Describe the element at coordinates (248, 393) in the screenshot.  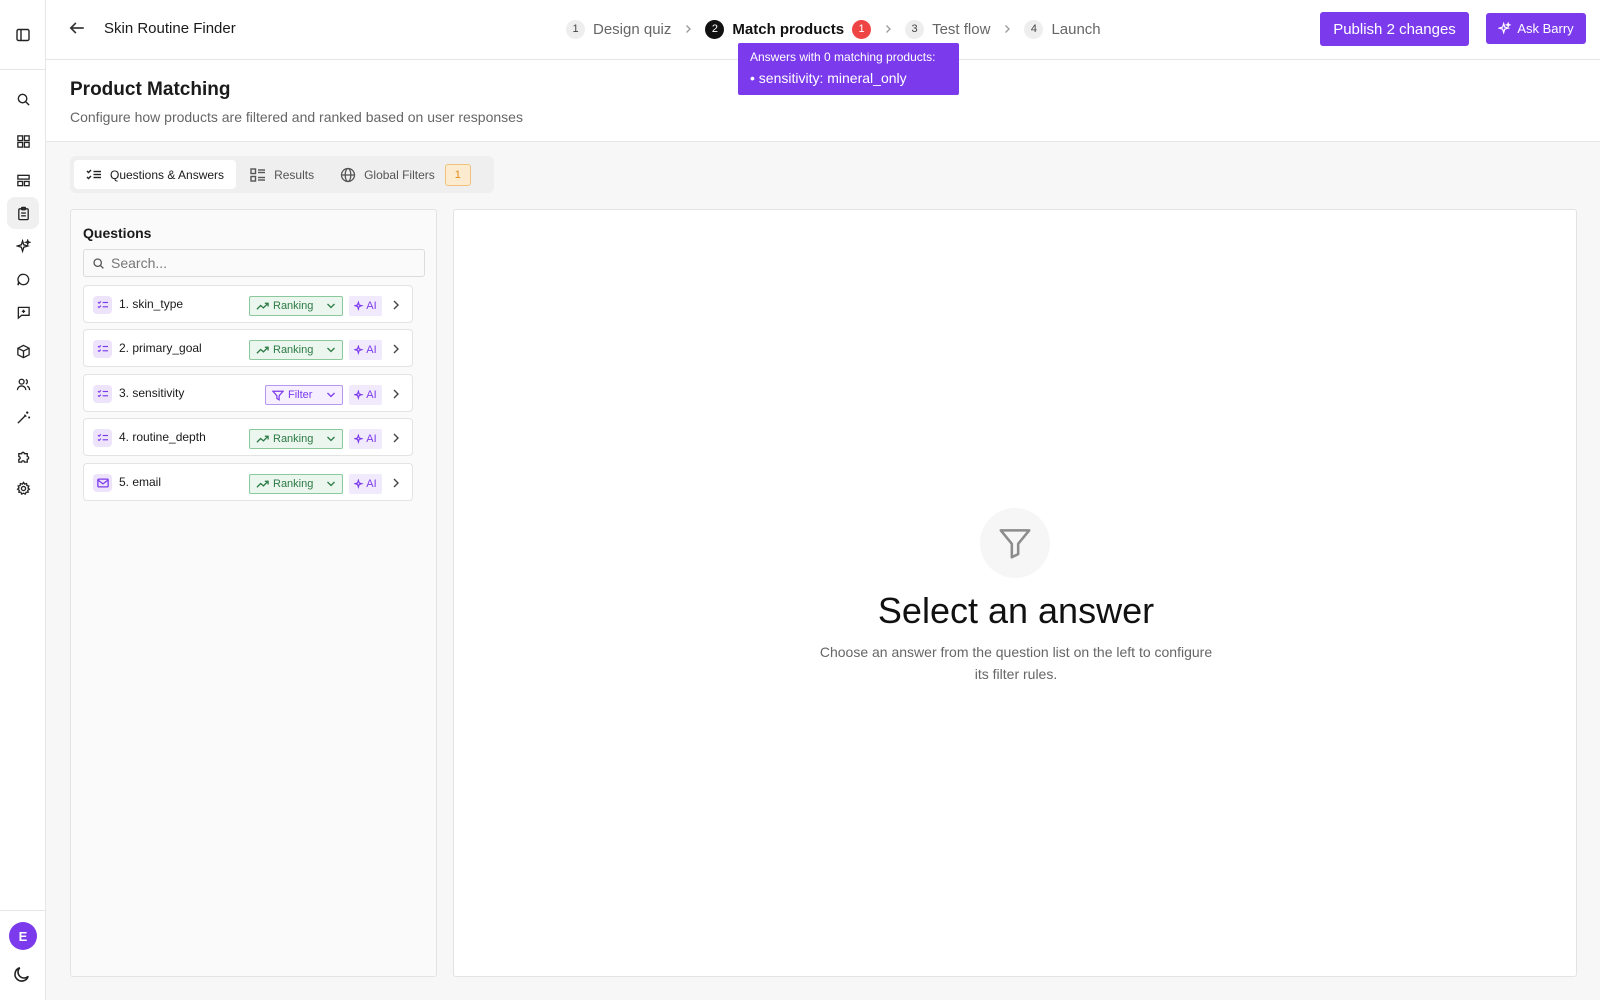
I see `question-row-sensitivity: 3. sensitivity Filter AI` at that location.